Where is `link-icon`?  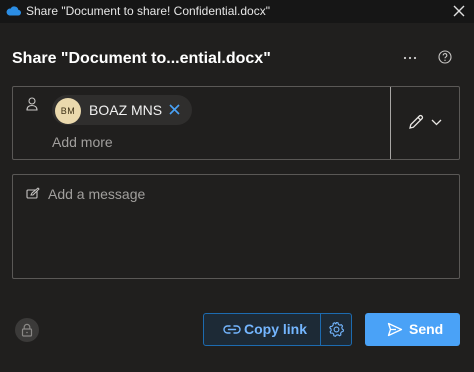 link-icon is located at coordinates (232, 329).